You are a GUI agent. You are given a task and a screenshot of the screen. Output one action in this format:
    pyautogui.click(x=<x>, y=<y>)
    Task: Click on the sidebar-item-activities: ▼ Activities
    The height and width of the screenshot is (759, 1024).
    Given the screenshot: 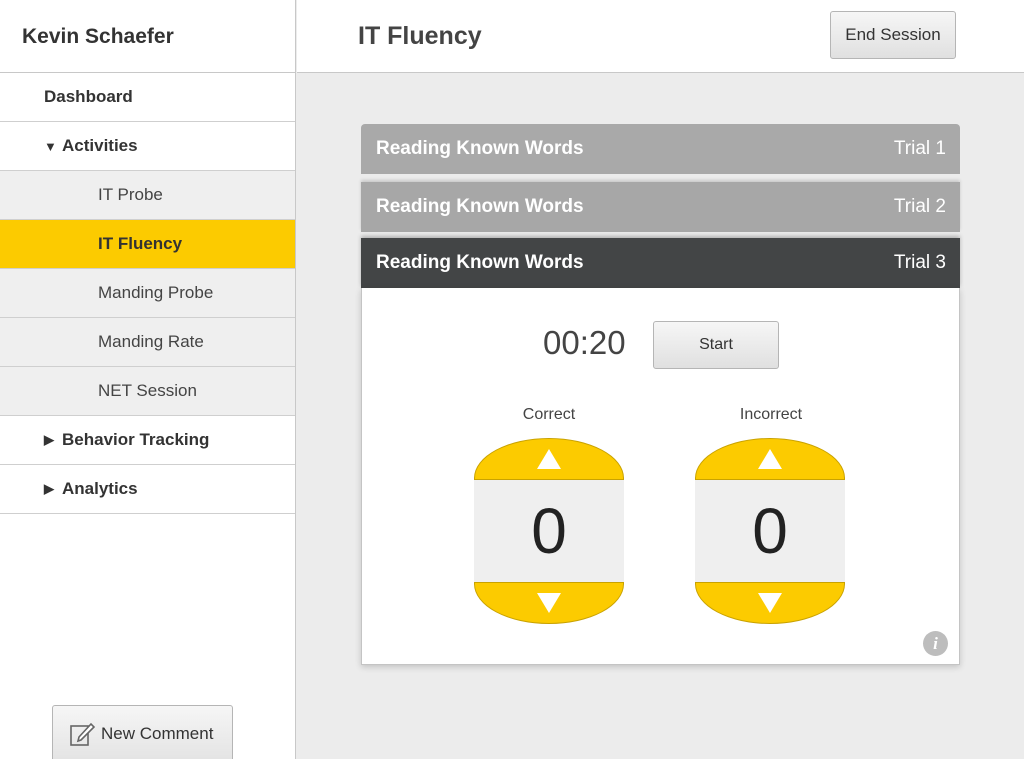 What is the action you would take?
    pyautogui.click(x=147, y=146)
    